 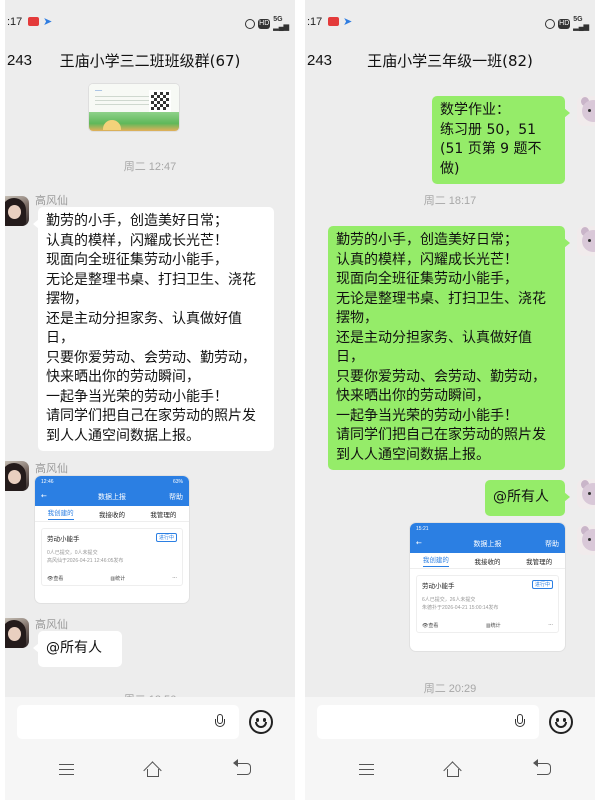 I want to click on sent-text-message: @所有人, so click(x=527, y=498).